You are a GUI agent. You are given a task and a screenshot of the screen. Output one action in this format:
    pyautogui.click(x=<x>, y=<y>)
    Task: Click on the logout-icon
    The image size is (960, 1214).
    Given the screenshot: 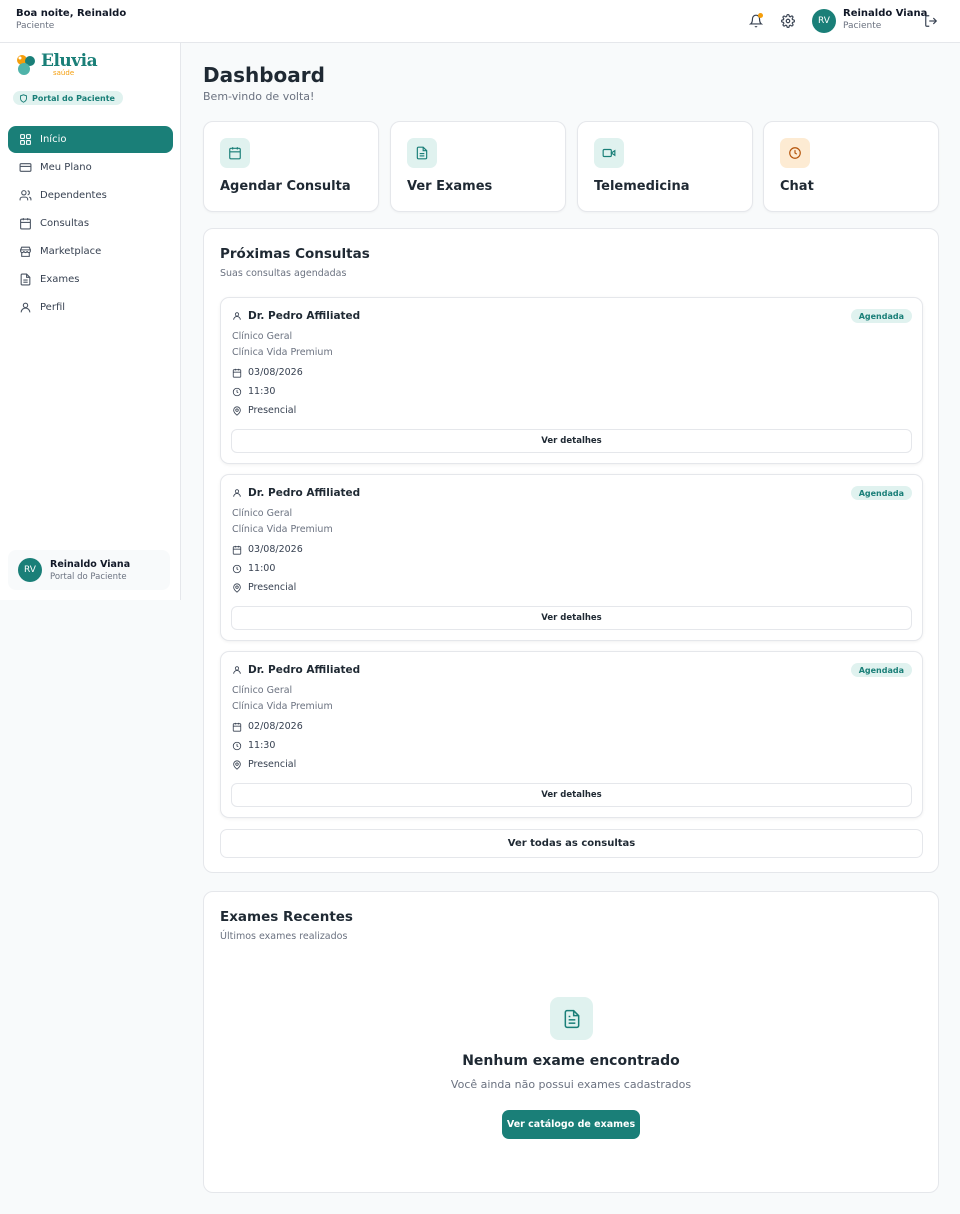 What is the action you would take?
    pyautogui.click(x=931, y=21)
    